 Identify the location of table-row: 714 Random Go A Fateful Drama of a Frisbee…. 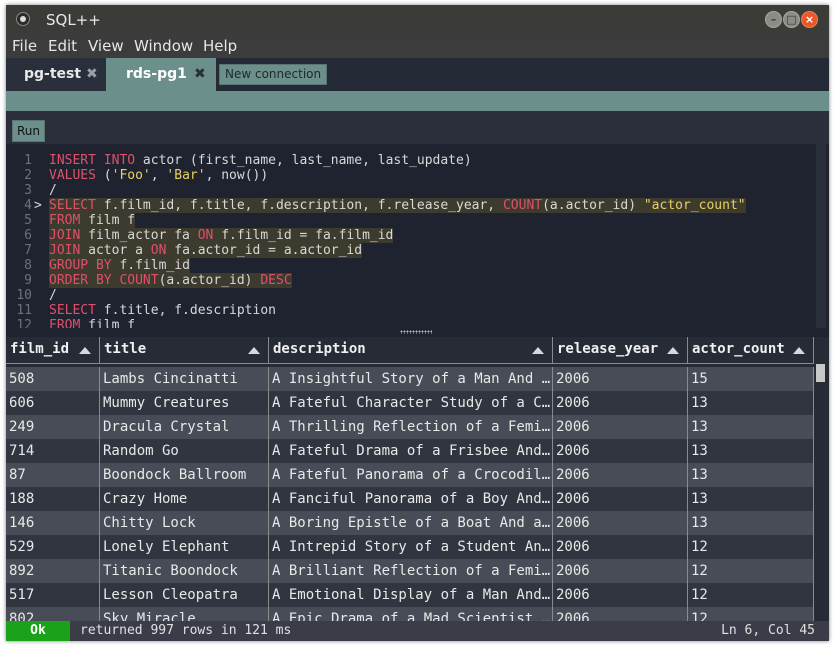
(410, 451).